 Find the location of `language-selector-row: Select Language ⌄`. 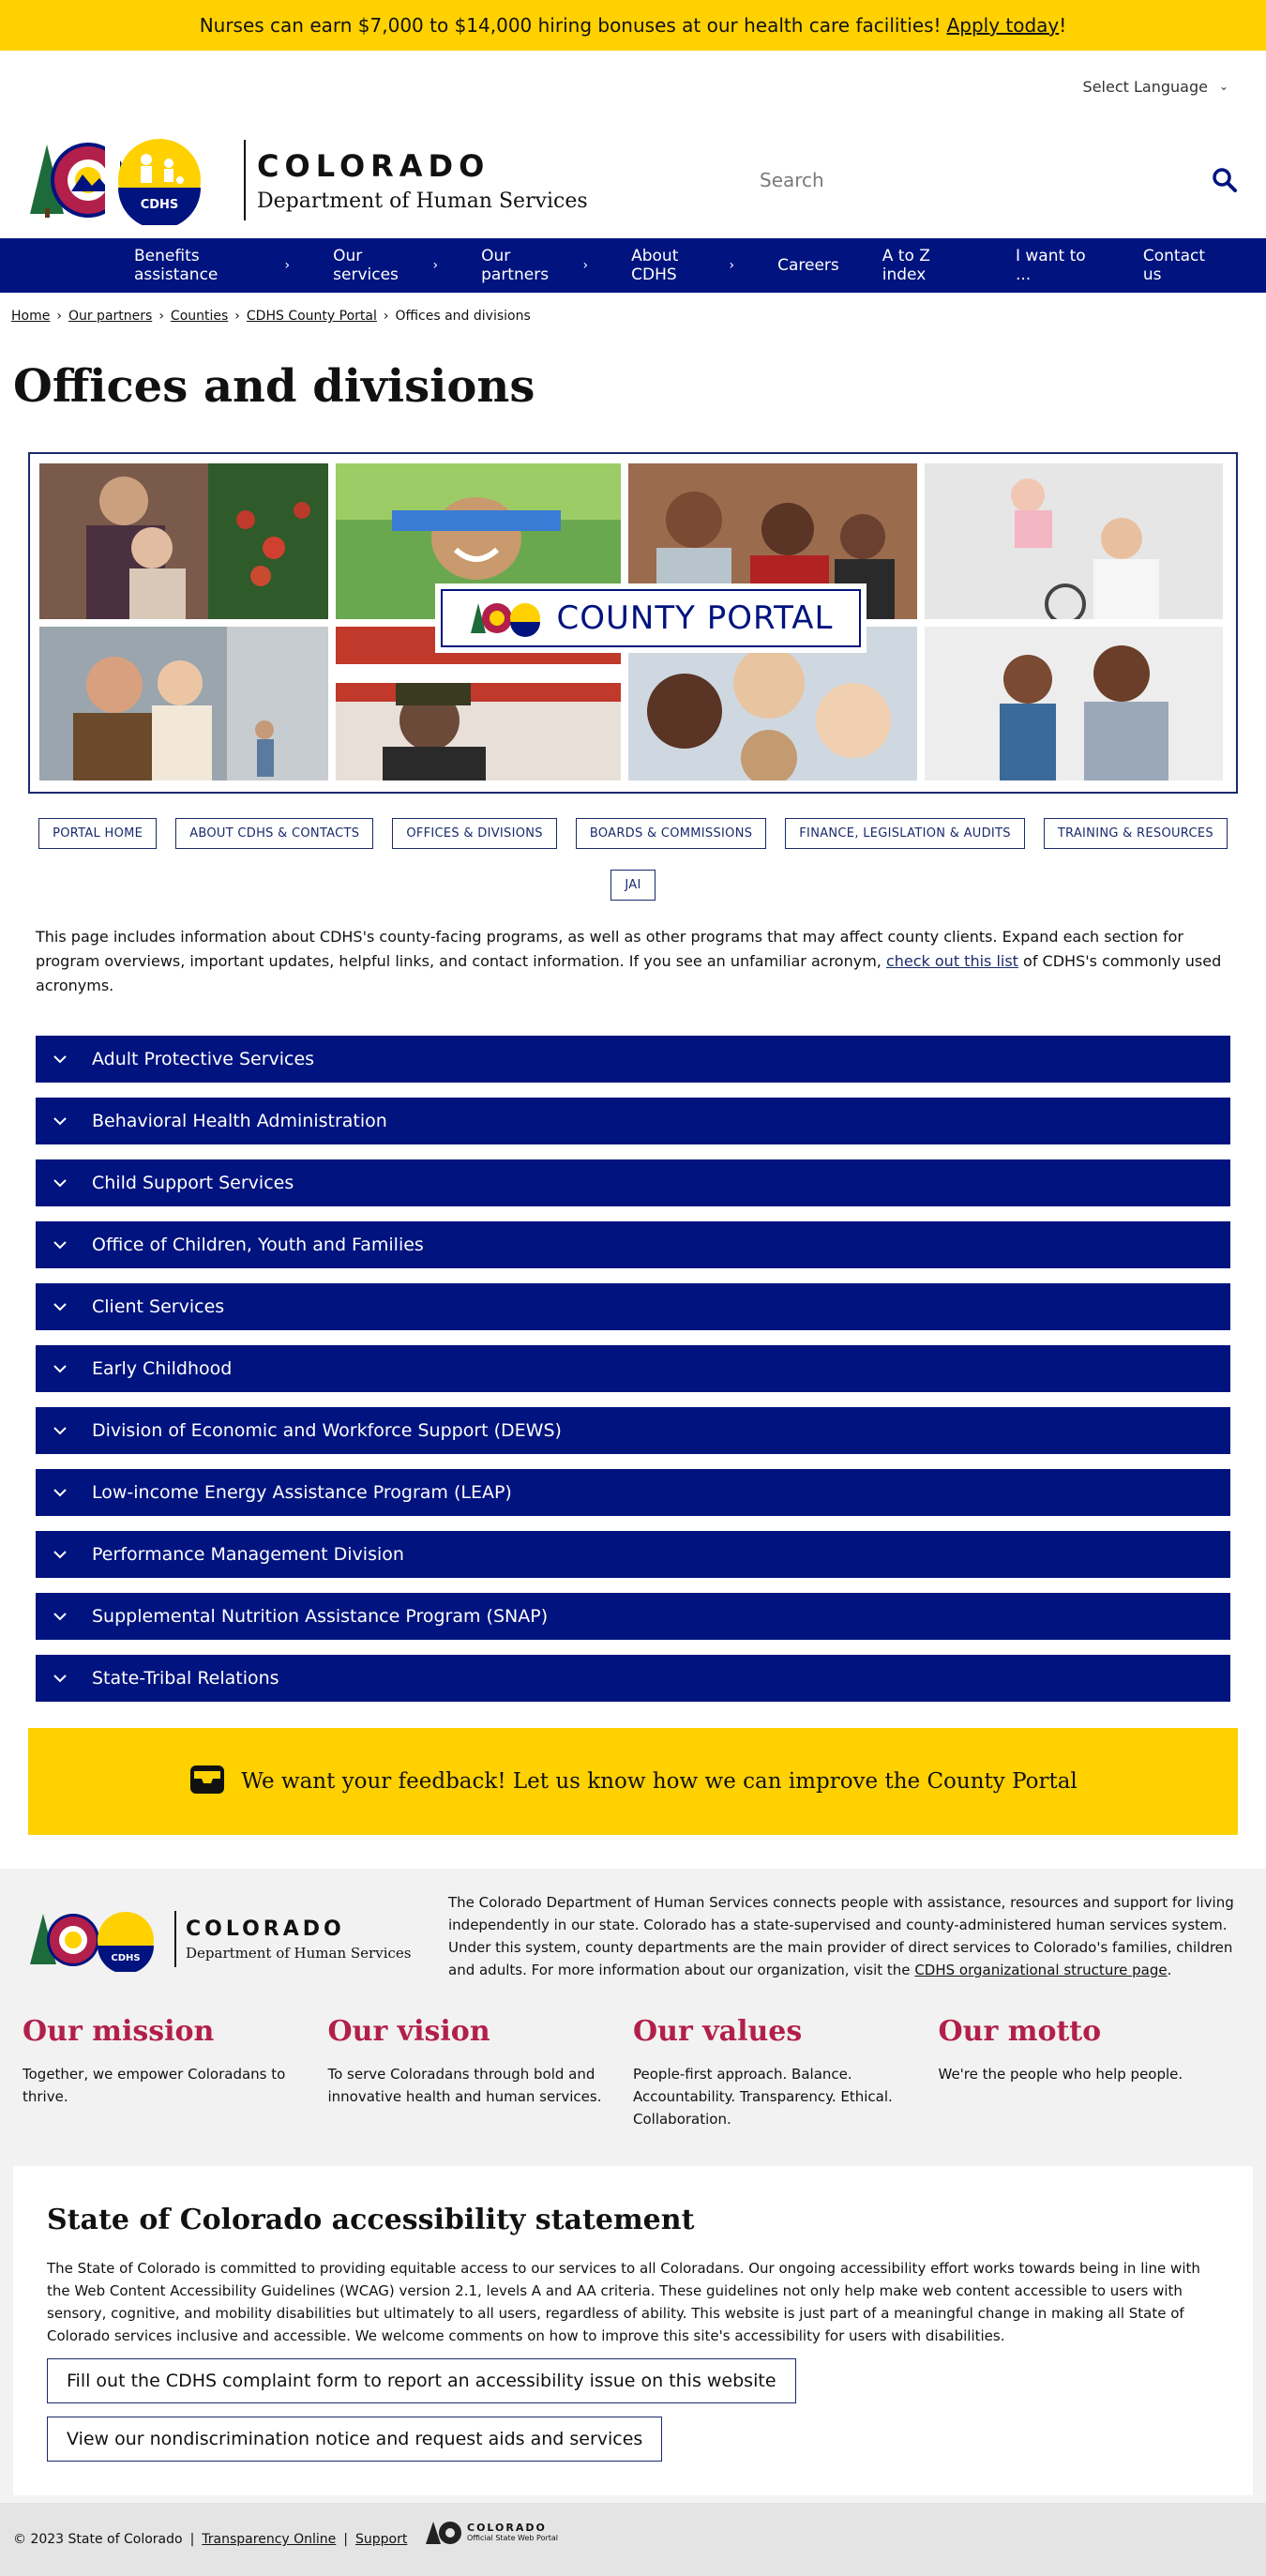

language-selector-row: Select Language ⌄ is located at coordinates (633, 86).